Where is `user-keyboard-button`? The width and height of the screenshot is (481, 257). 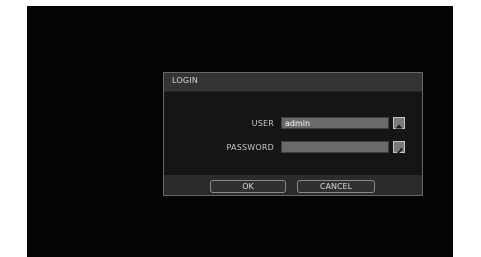
user-keyboard-button is located at coordinates (399, 124).